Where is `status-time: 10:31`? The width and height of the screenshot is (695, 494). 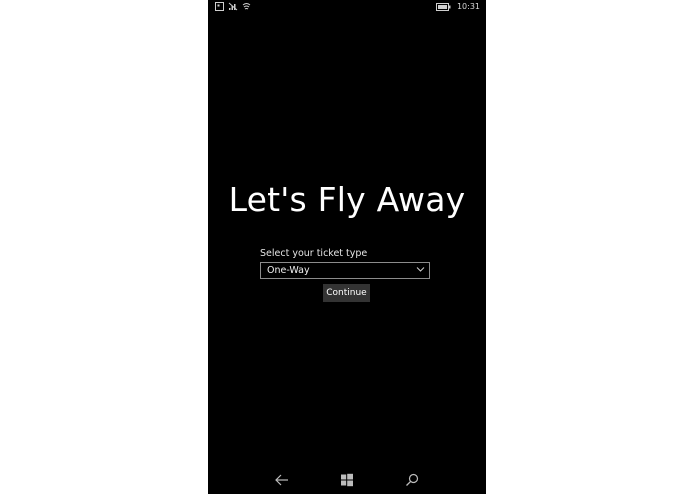 status-time: 10:31 is located at coordinates (468, 6).